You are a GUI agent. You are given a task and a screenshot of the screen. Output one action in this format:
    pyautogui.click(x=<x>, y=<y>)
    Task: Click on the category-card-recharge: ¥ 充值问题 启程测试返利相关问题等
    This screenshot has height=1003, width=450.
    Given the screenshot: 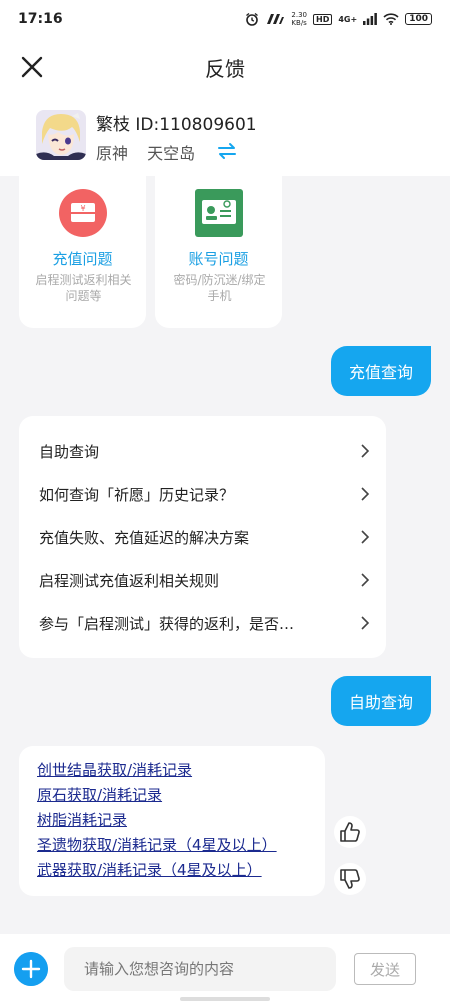 What is the action you would take?
    pyautogui.click(x=82, y=252)
    